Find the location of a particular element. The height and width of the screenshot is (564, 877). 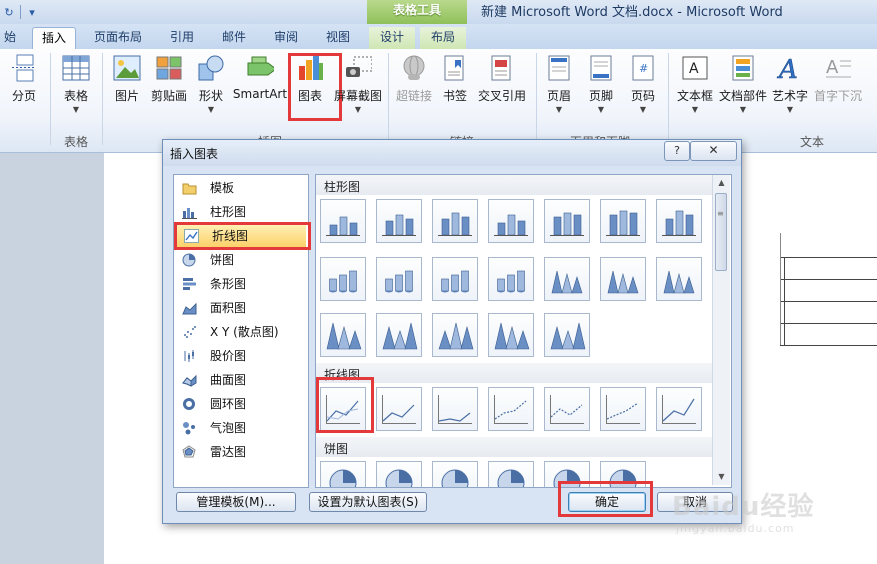

shapes-button: 形状 ▼ is located at coordinates (211, 83).